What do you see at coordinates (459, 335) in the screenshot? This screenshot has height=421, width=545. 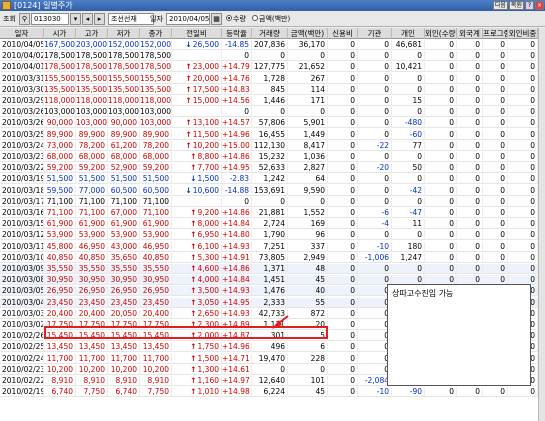 I see `annotation-popup: 상따고수진입 가능` at bounding box center [459, 335].